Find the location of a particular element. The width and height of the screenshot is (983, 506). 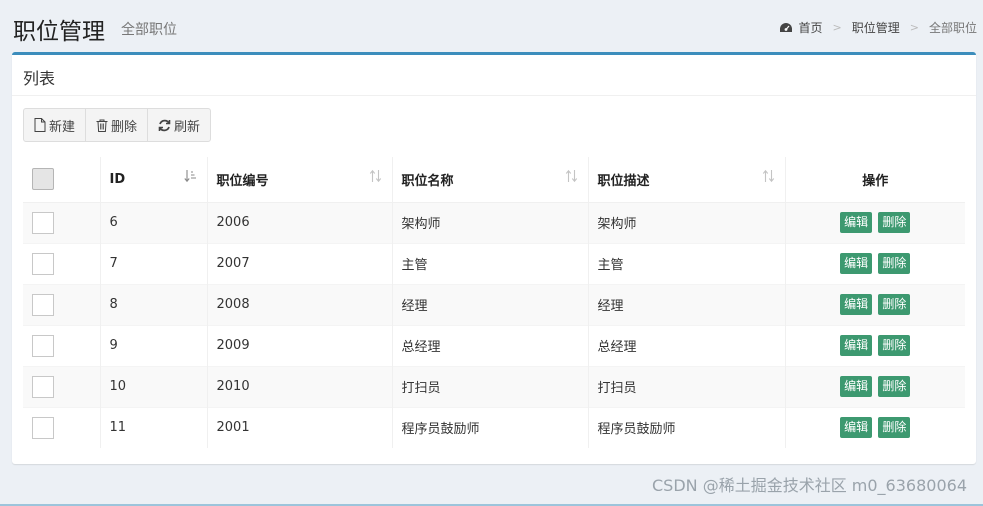

cell-name: 架构师 is located at coordinates (490, 222).